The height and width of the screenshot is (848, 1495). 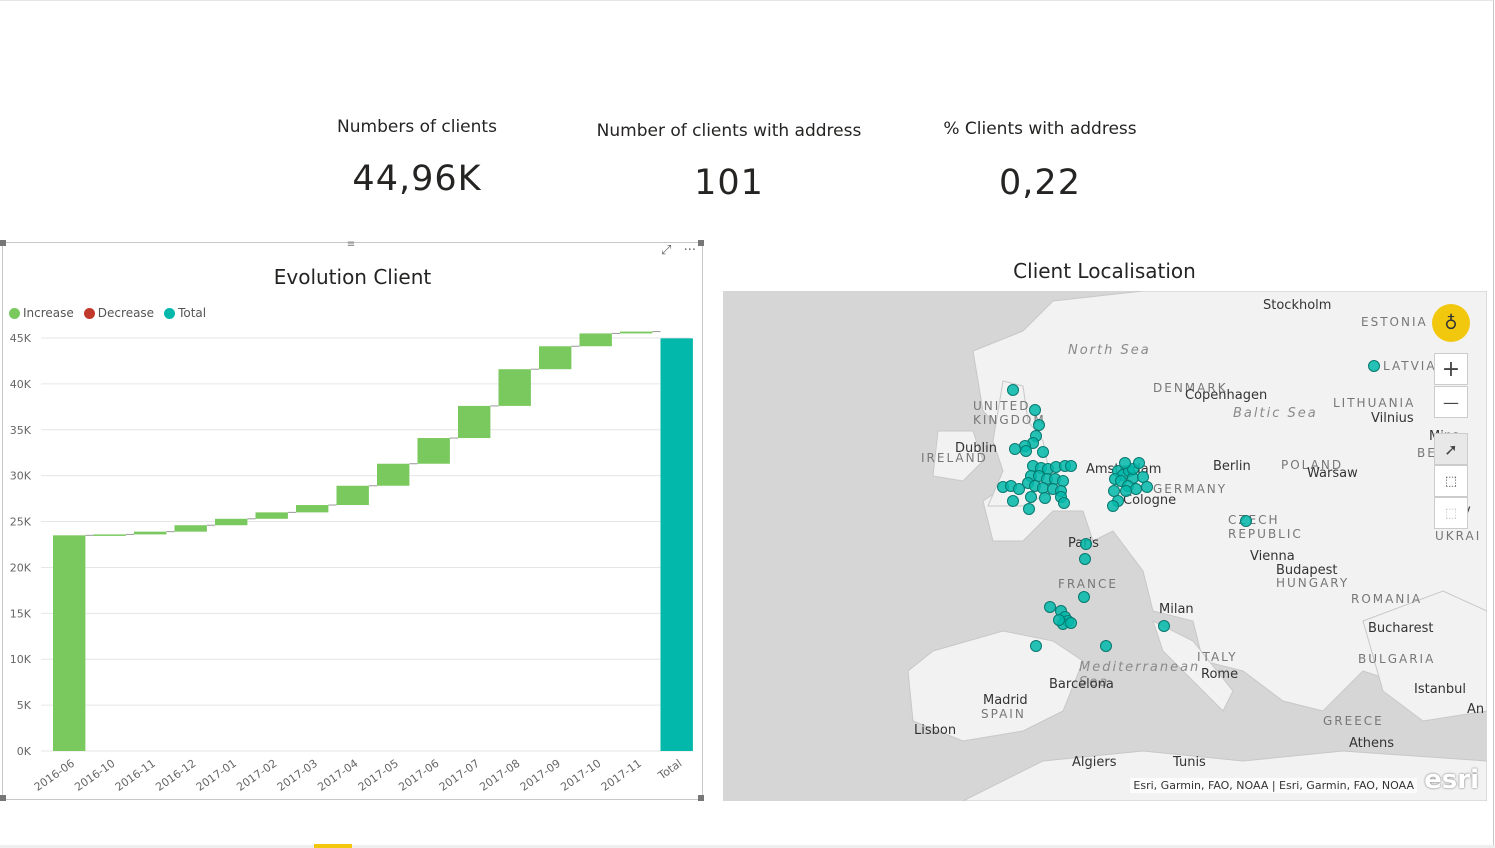 I want to click on x-tick-label: 2017-09, so click(x=540, y=775).